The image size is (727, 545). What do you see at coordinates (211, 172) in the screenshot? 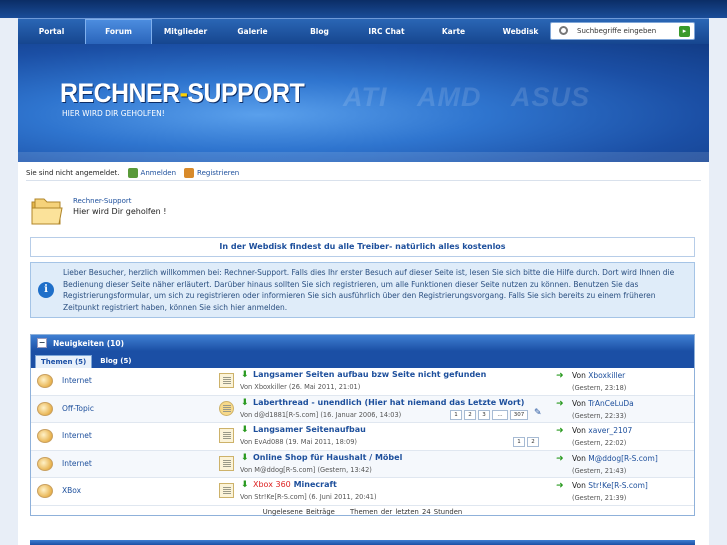
I see `register-link: Registrieren` at bounding box center [211, 172].